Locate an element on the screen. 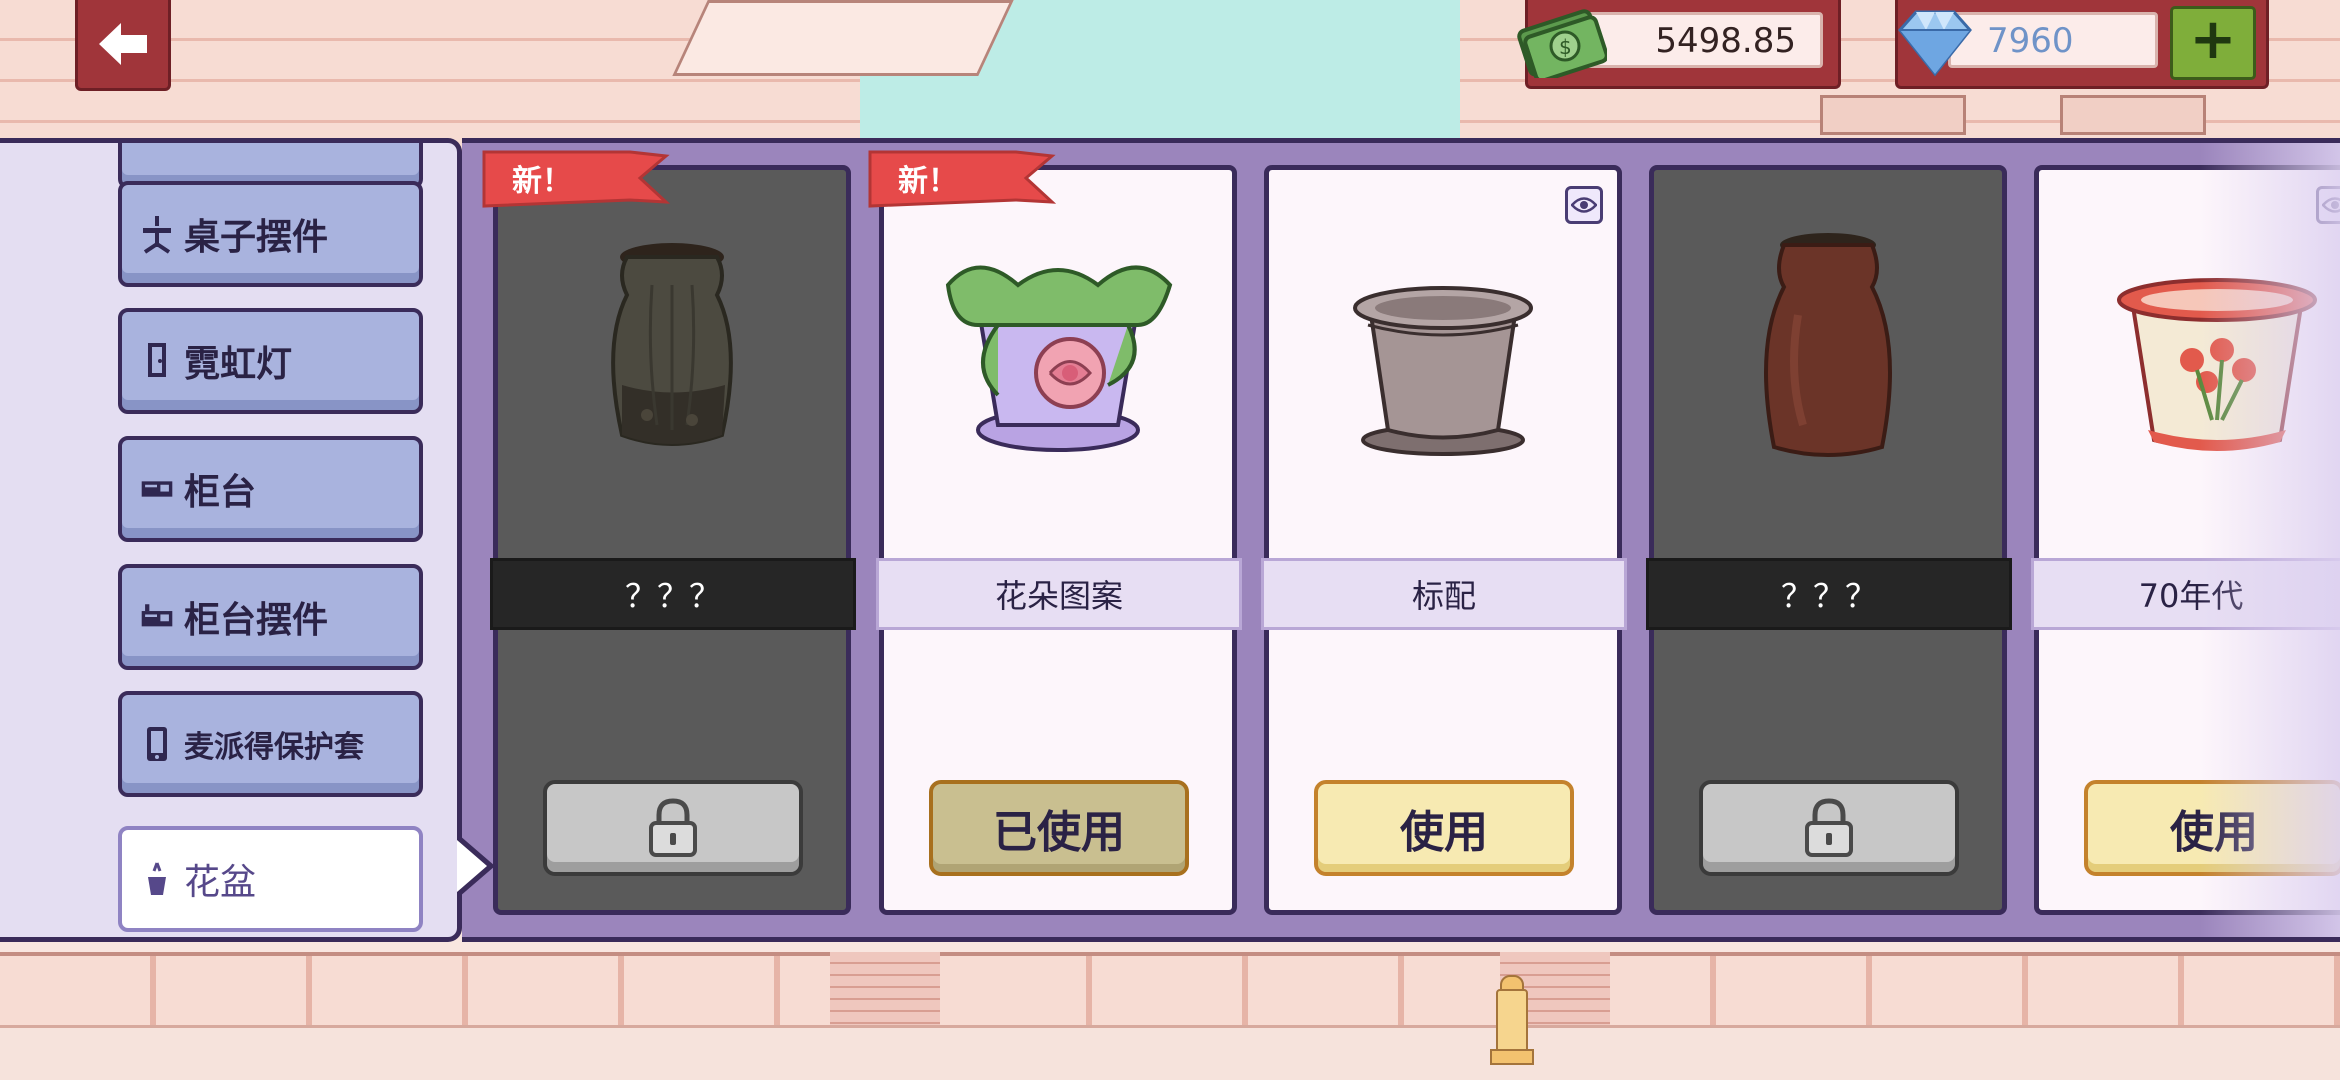 The width and height of the screenshot is (2340, 1080). category-icon is located at coordinates (157, 149).